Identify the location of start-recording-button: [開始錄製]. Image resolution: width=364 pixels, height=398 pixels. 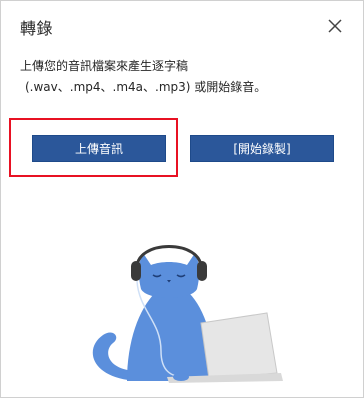
(262, 148).